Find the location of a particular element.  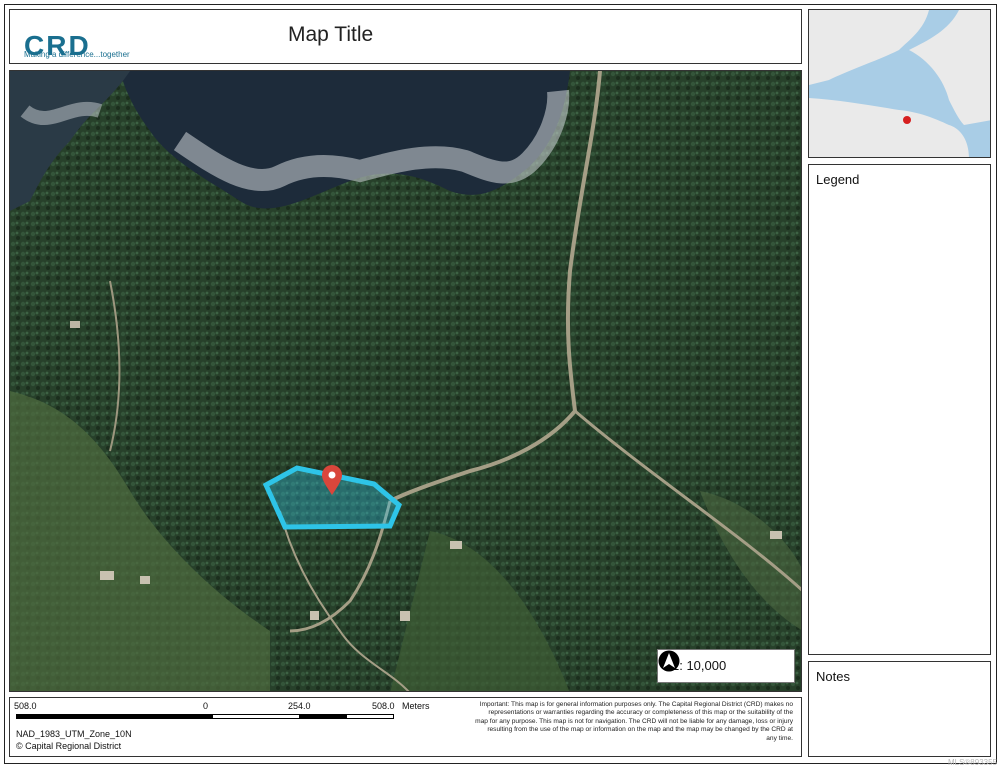

legend-title: Legend is located at coordinates (838, 179).